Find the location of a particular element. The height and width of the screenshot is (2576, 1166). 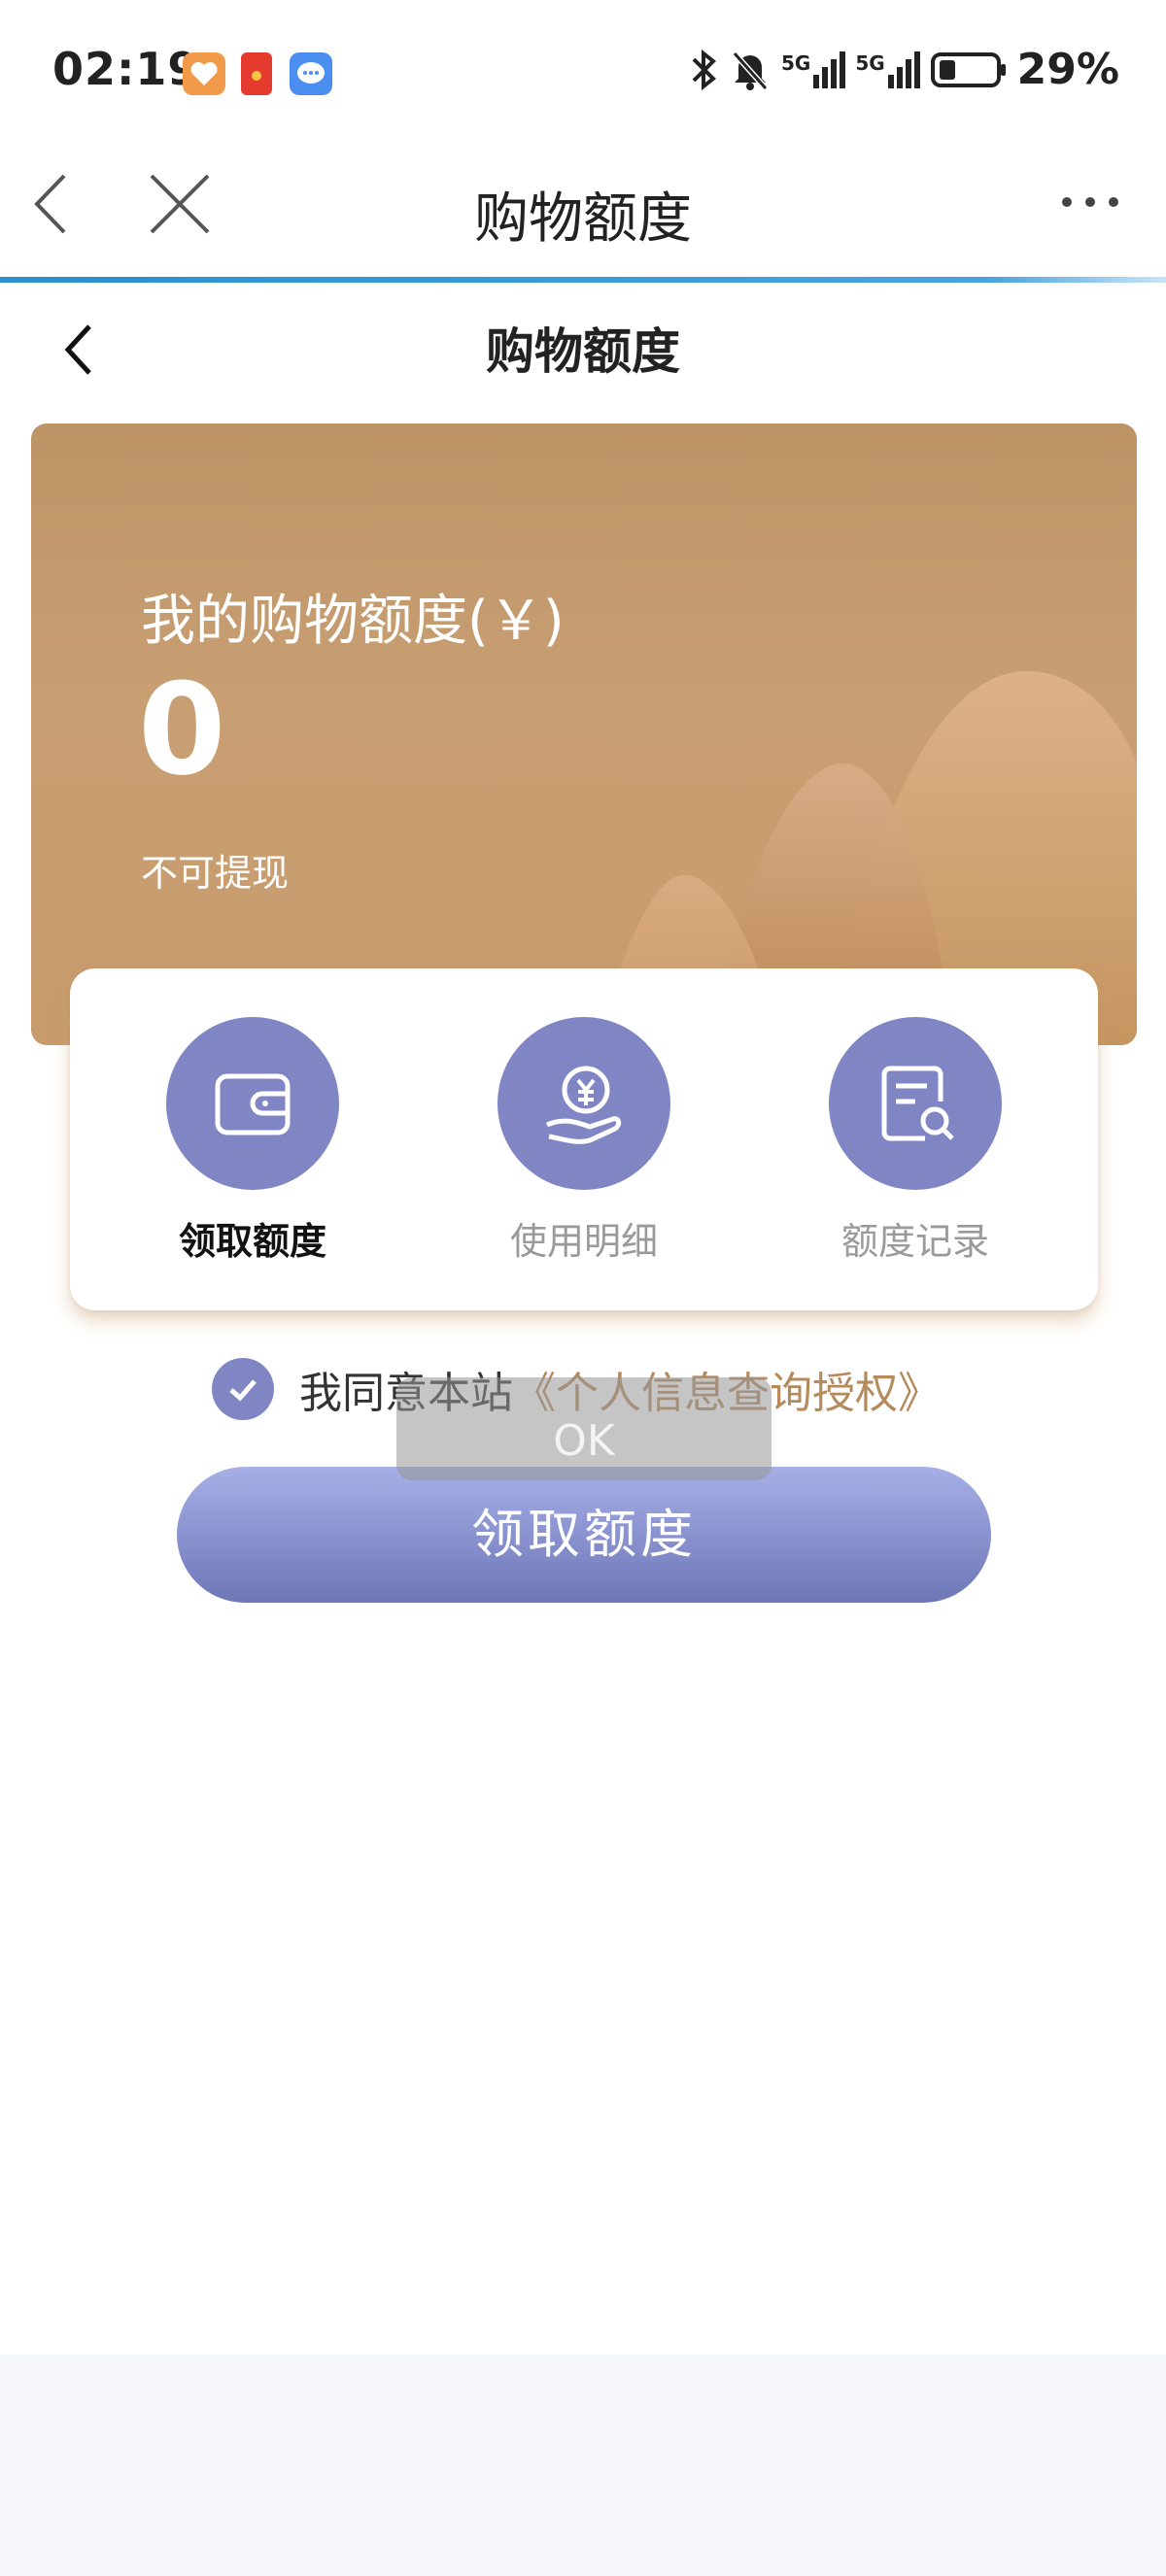

toast-message: OK is located at coordinates (584, 1428).